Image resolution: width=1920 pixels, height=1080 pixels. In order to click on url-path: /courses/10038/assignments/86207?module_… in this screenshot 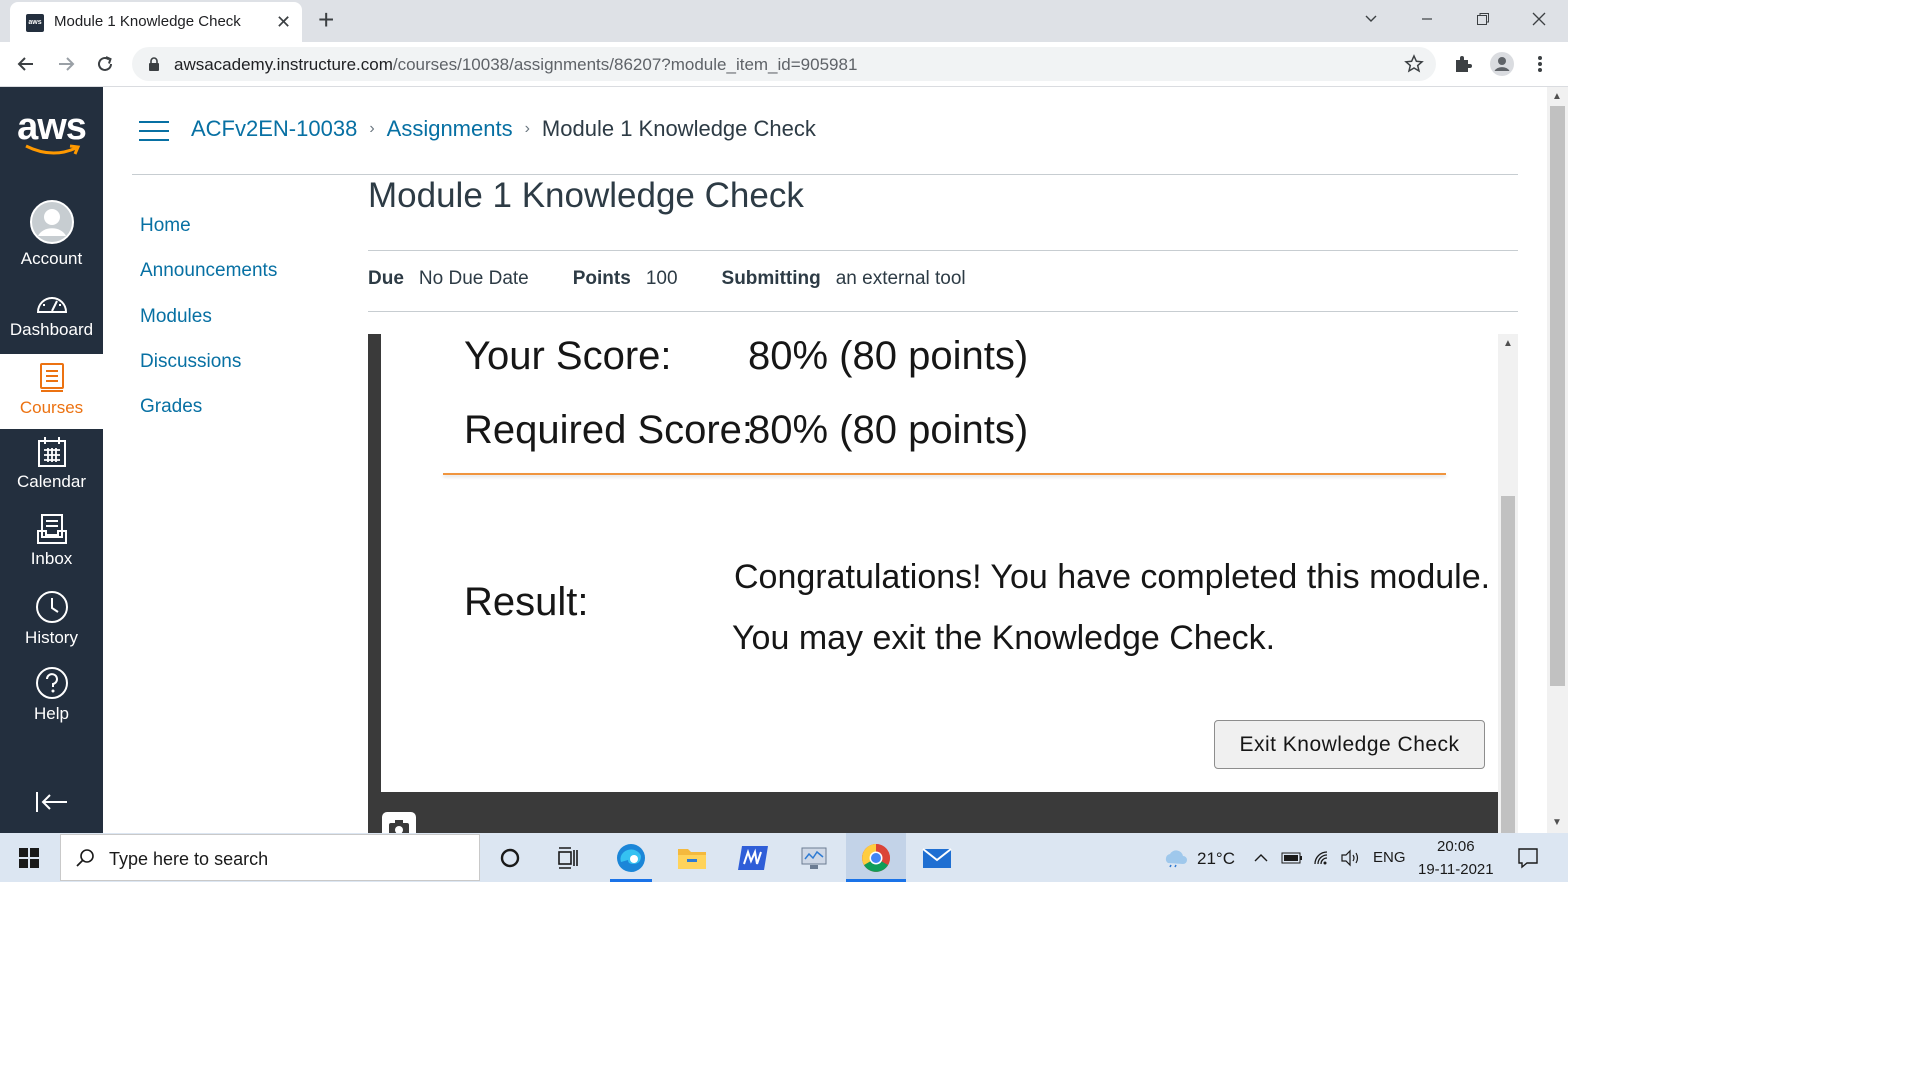, I will do `click(625, 64)`.